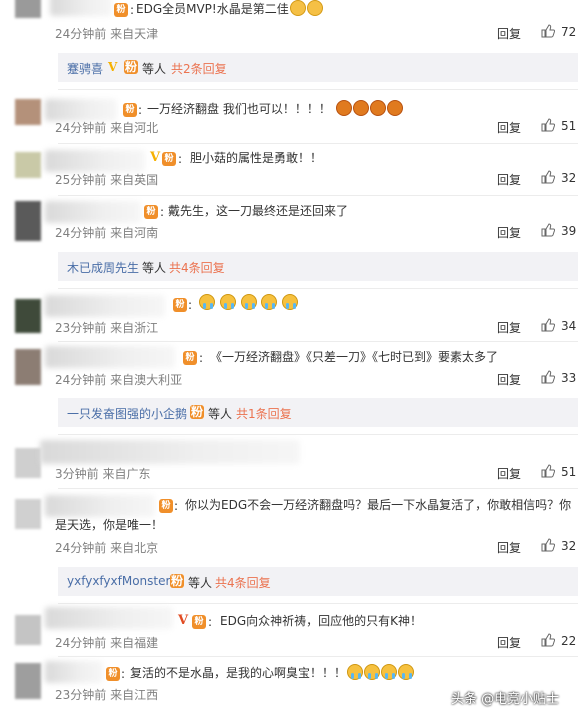 The width and height of the screenshot is (586, 717). Describe the element at coordinates (569, 378) in the screenshot. I see `like-count: 33` at that location.